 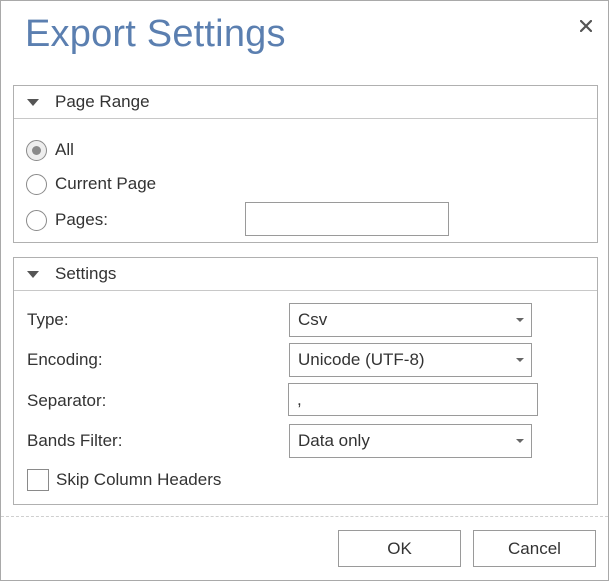 I want to click on pages-input, so click(x=347, y=219).